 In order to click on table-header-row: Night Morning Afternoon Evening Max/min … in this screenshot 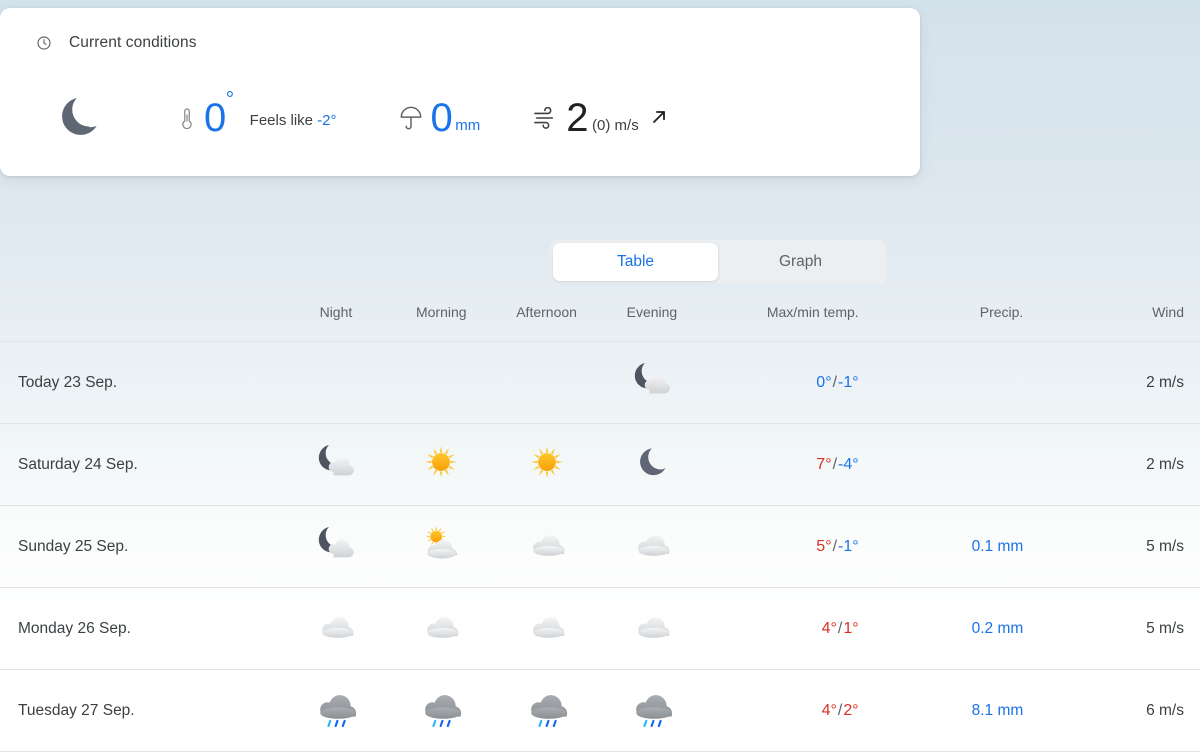, I will do `click(600, 323)`.